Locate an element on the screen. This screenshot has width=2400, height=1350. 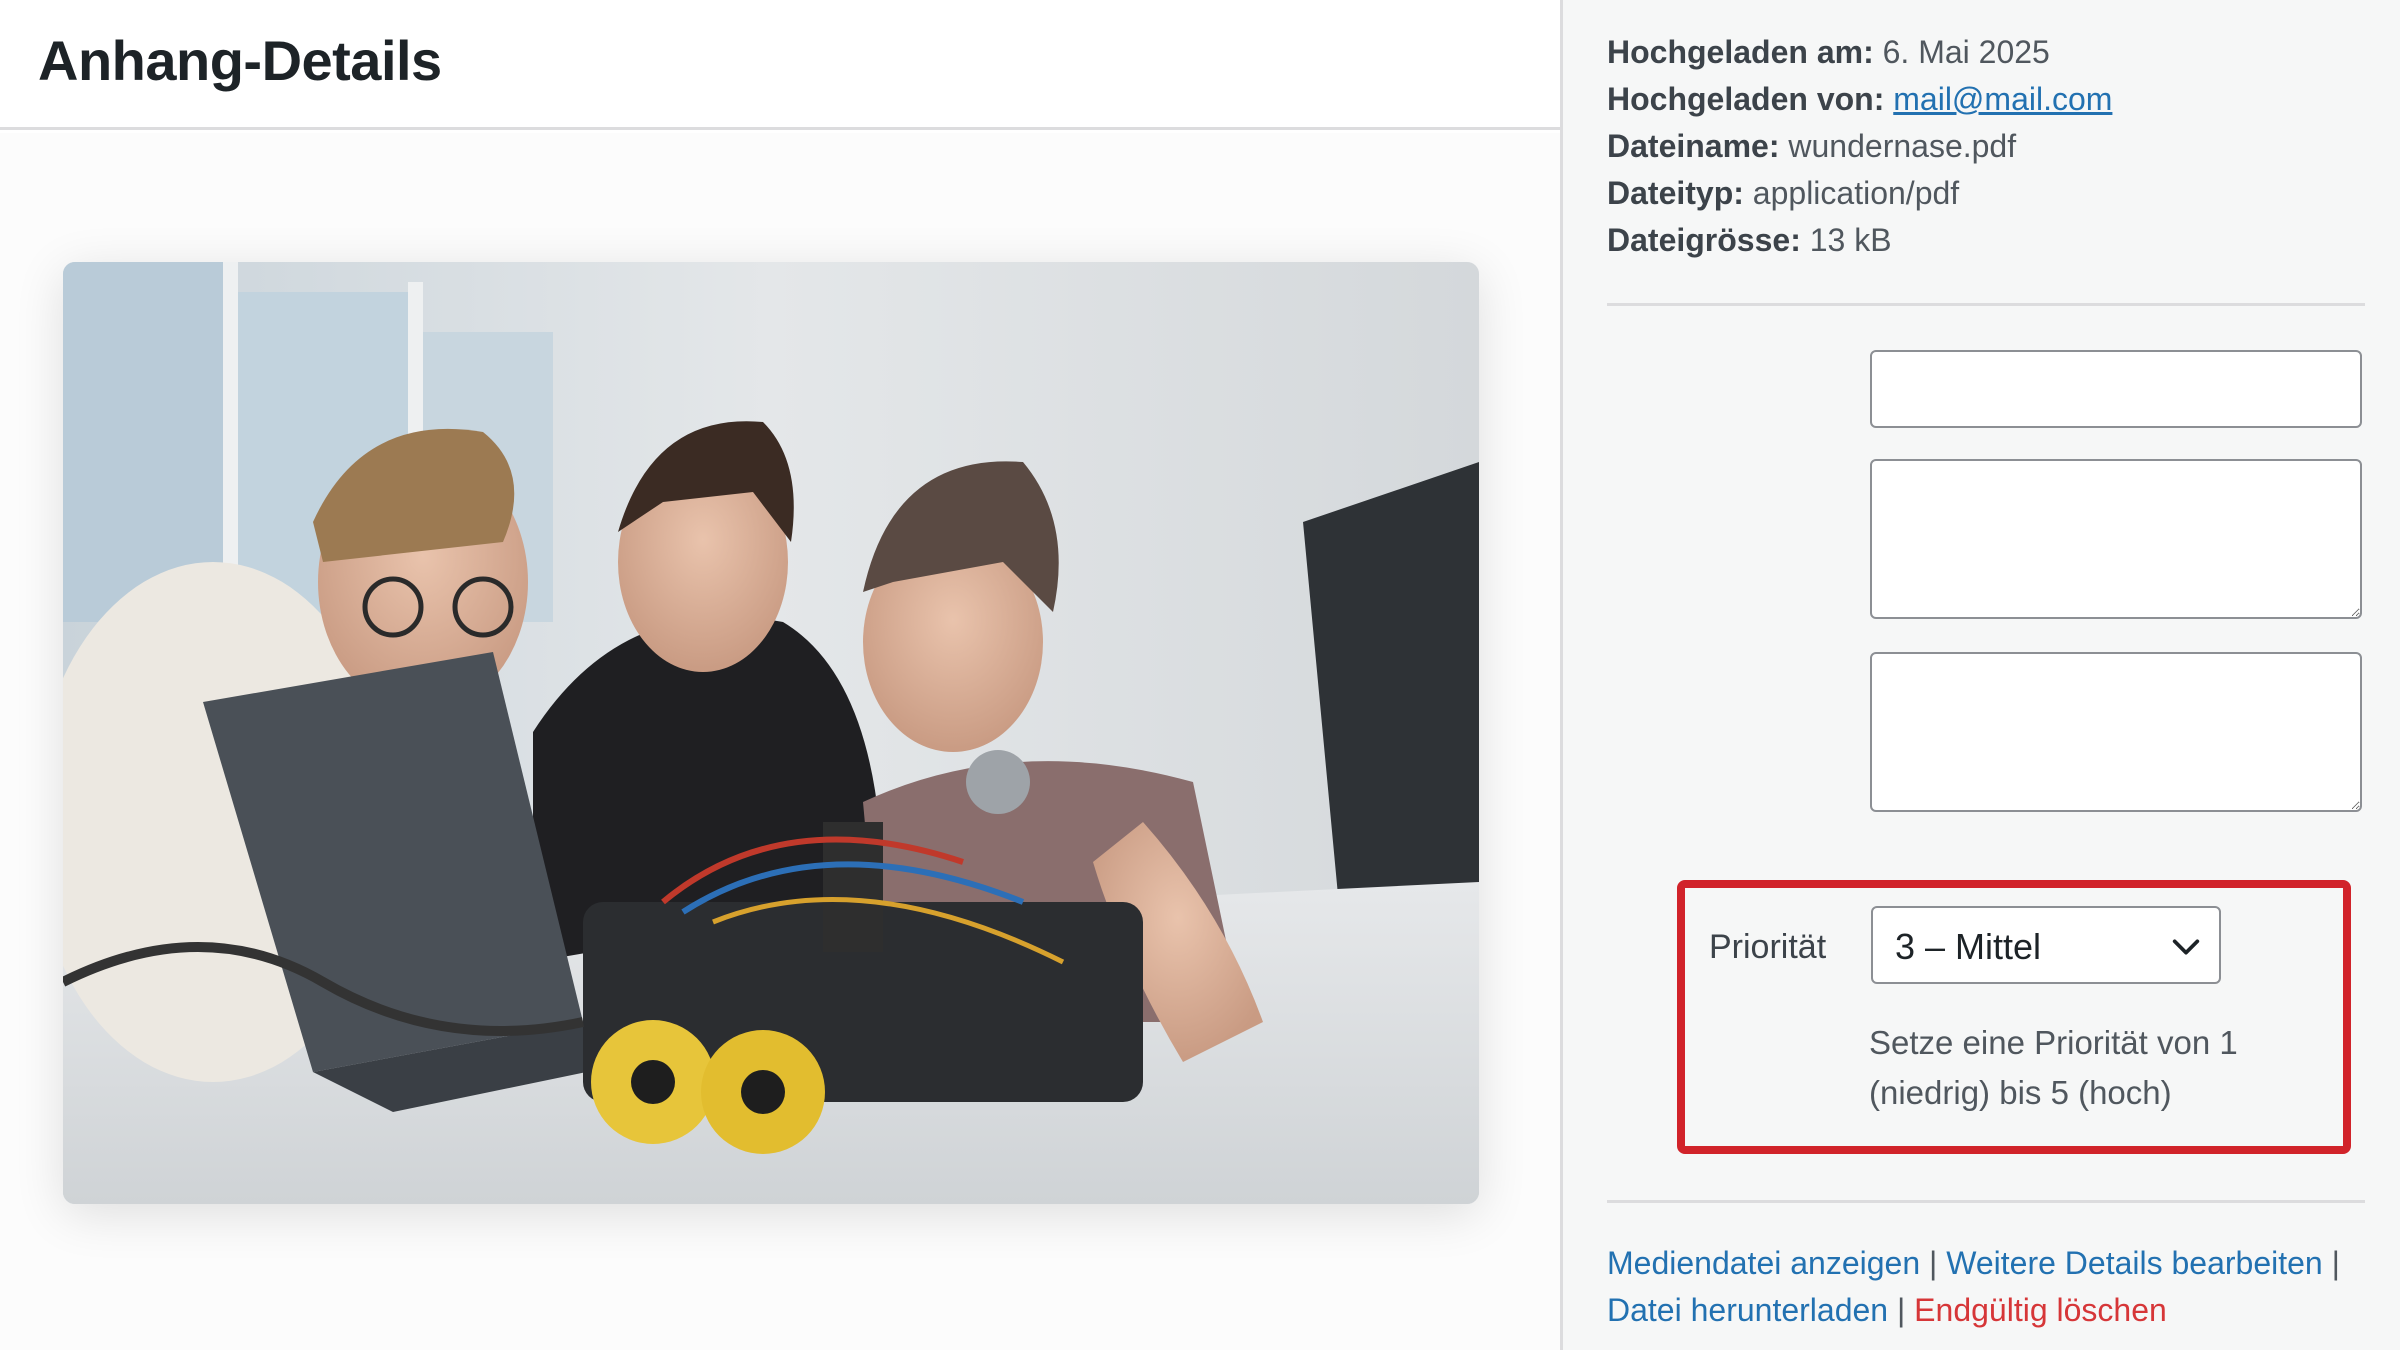
meta-filesize: Dateigrösse: 13 kB is located at coordinates (1749, 240).